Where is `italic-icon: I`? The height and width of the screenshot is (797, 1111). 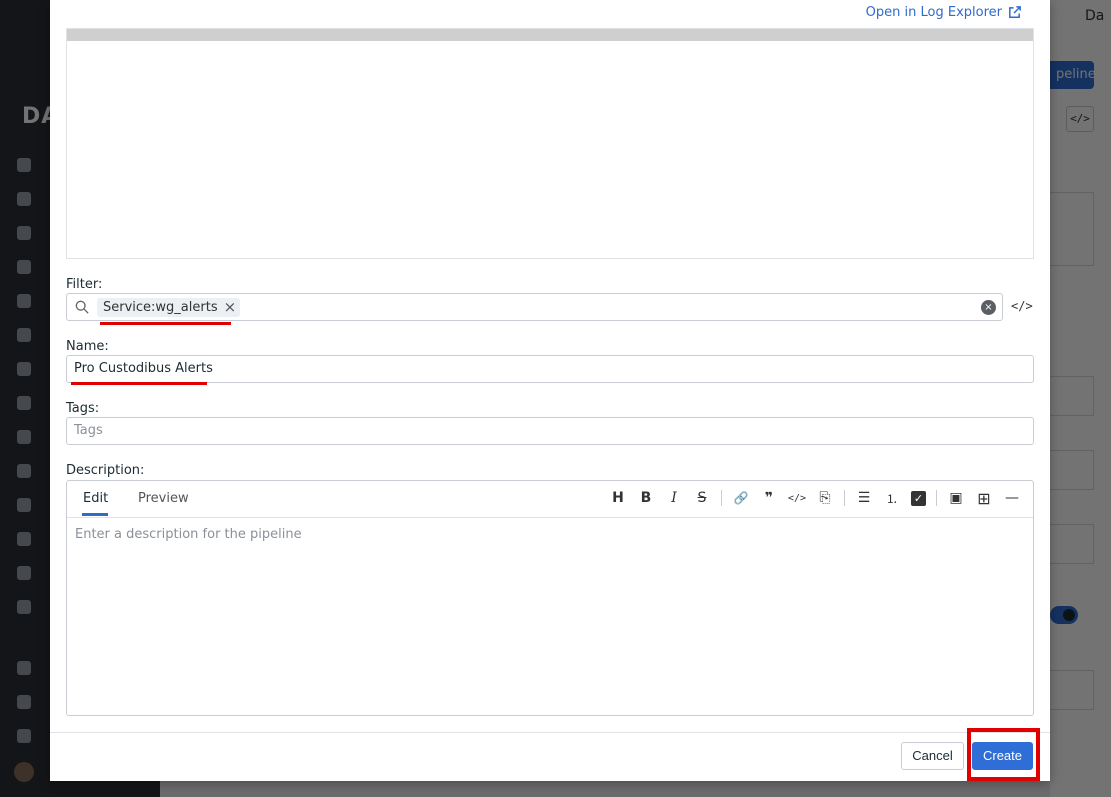
italic-icon: I is located at coordinates (674, 498).